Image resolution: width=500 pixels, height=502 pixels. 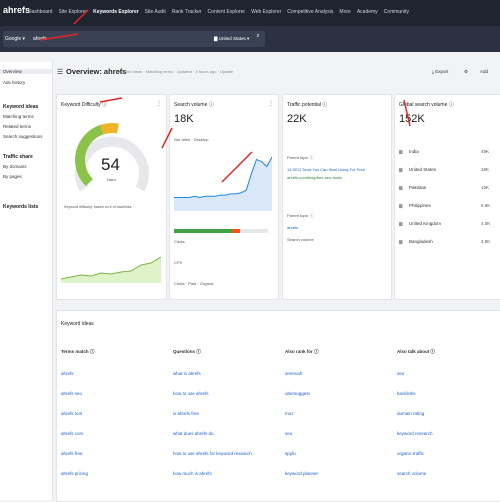 I want to click on nav-content-explorer: Content Explorer, so click(x=227, y=12).